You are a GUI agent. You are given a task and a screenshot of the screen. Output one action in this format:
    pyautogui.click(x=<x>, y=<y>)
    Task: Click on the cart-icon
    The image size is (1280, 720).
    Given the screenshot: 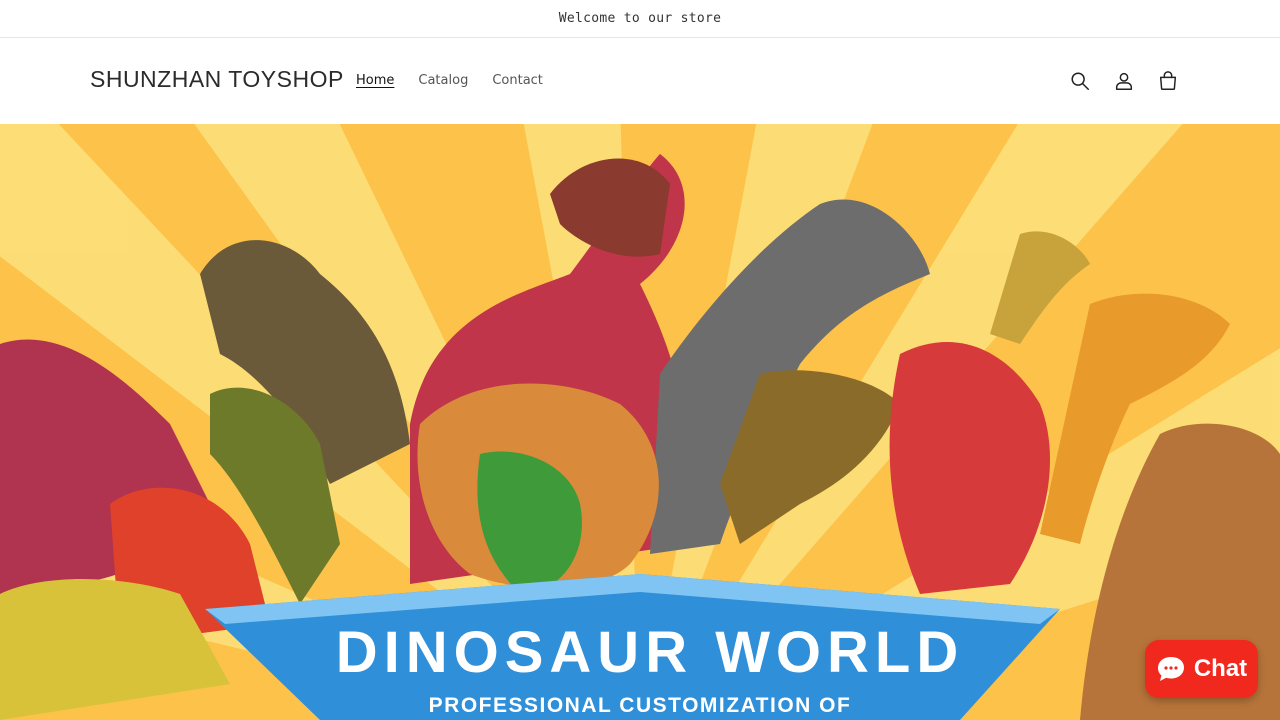 What is the action you would take?
    pyautogui.click(x=1168, y=80)
    